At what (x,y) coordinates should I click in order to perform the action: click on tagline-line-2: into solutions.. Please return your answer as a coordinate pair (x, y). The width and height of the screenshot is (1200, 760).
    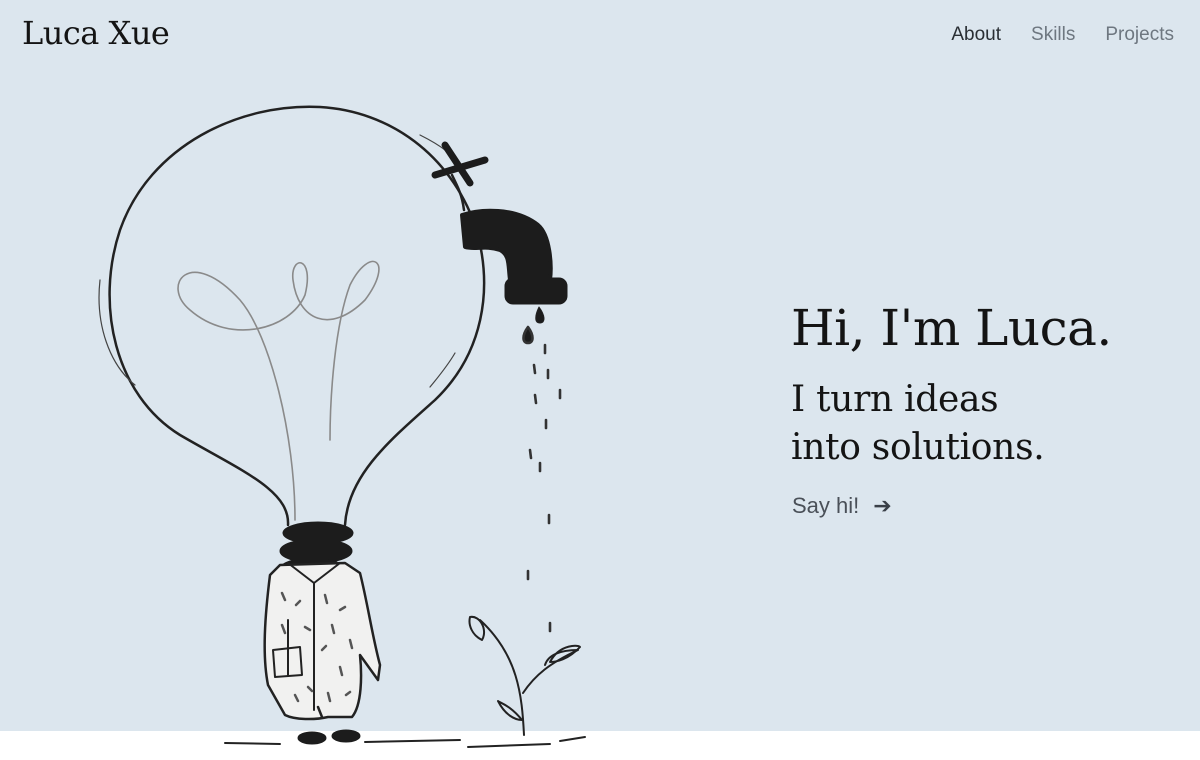
    Looking at the image, I should click on (918, 447).